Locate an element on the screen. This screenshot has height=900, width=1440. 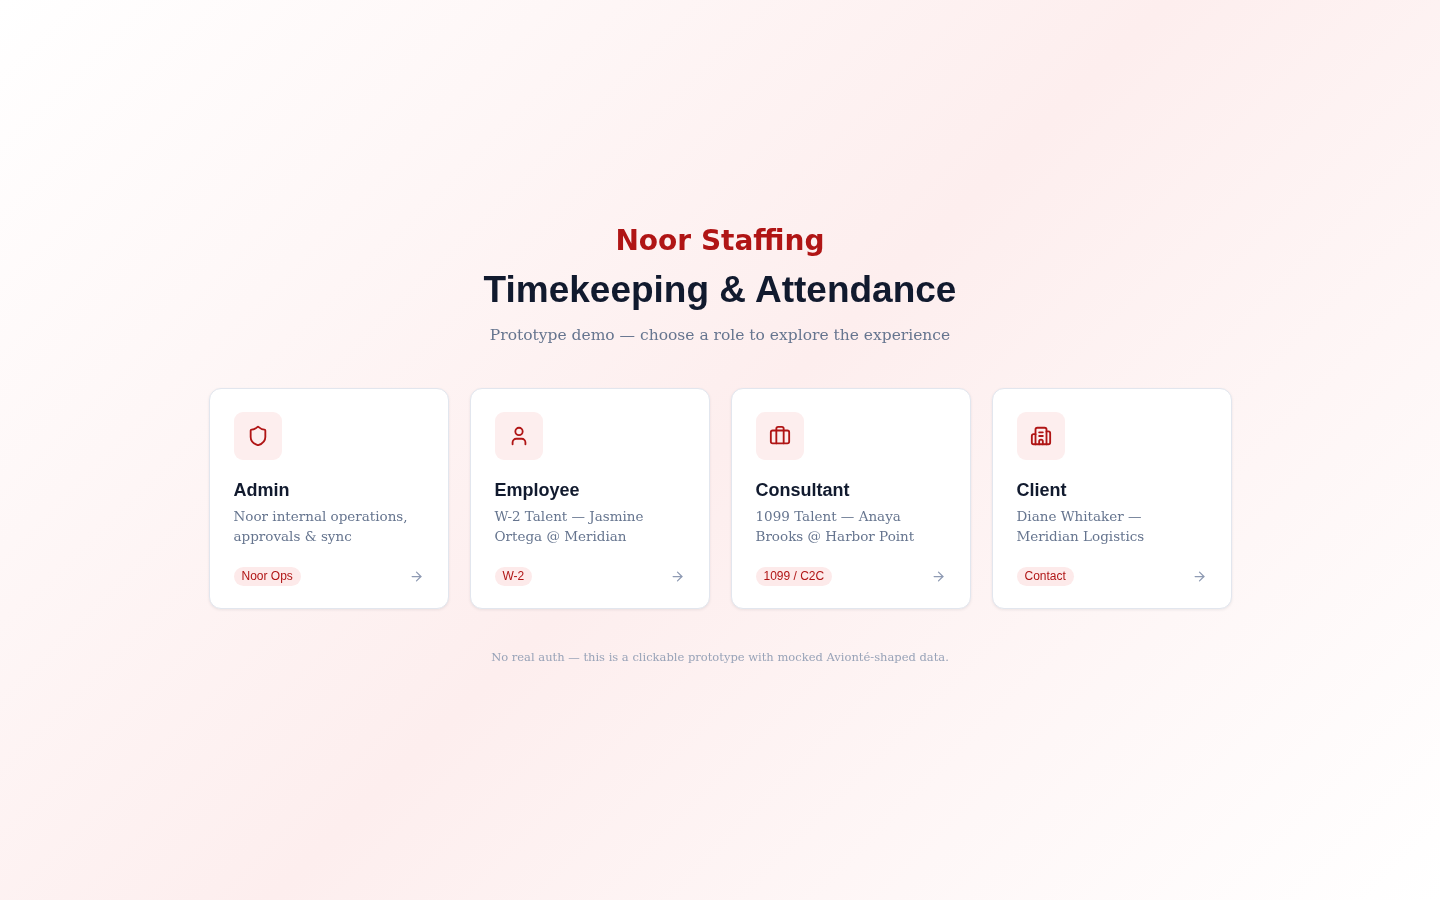
role-title: Client is located at coordinates (1042, 490).